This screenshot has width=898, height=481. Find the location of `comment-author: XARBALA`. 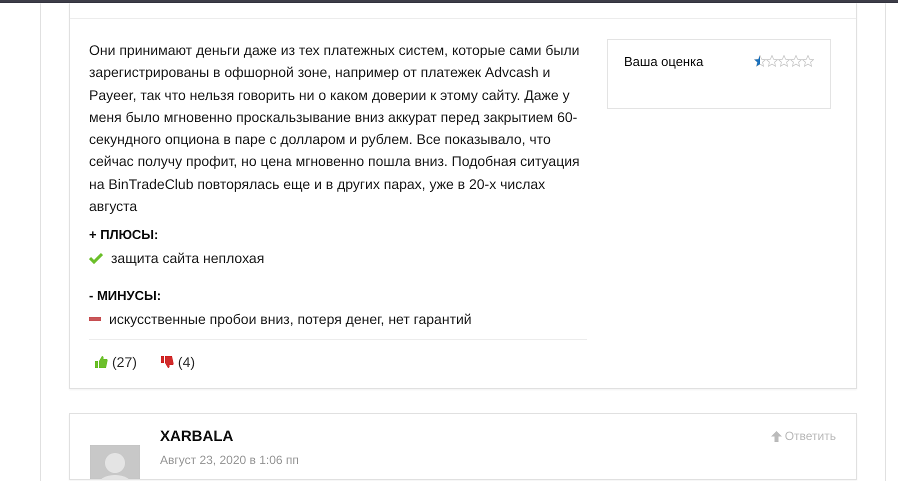

comment-author: XARBALA is located at coordinates (197, 437).